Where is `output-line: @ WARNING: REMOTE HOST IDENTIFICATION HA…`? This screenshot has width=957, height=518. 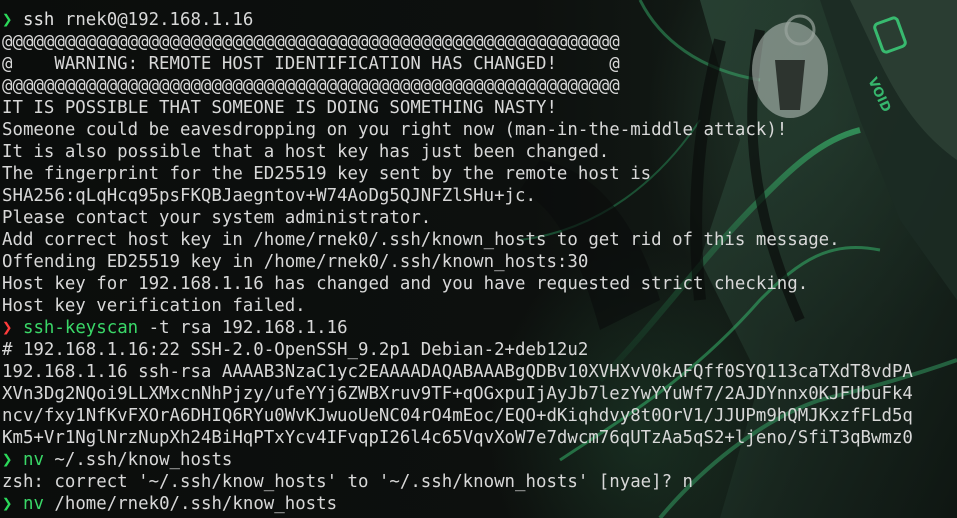 output-line: @ WARNING: REMOTE HOST IDENTIFICATION HA… is located at coordinates (311, 64).